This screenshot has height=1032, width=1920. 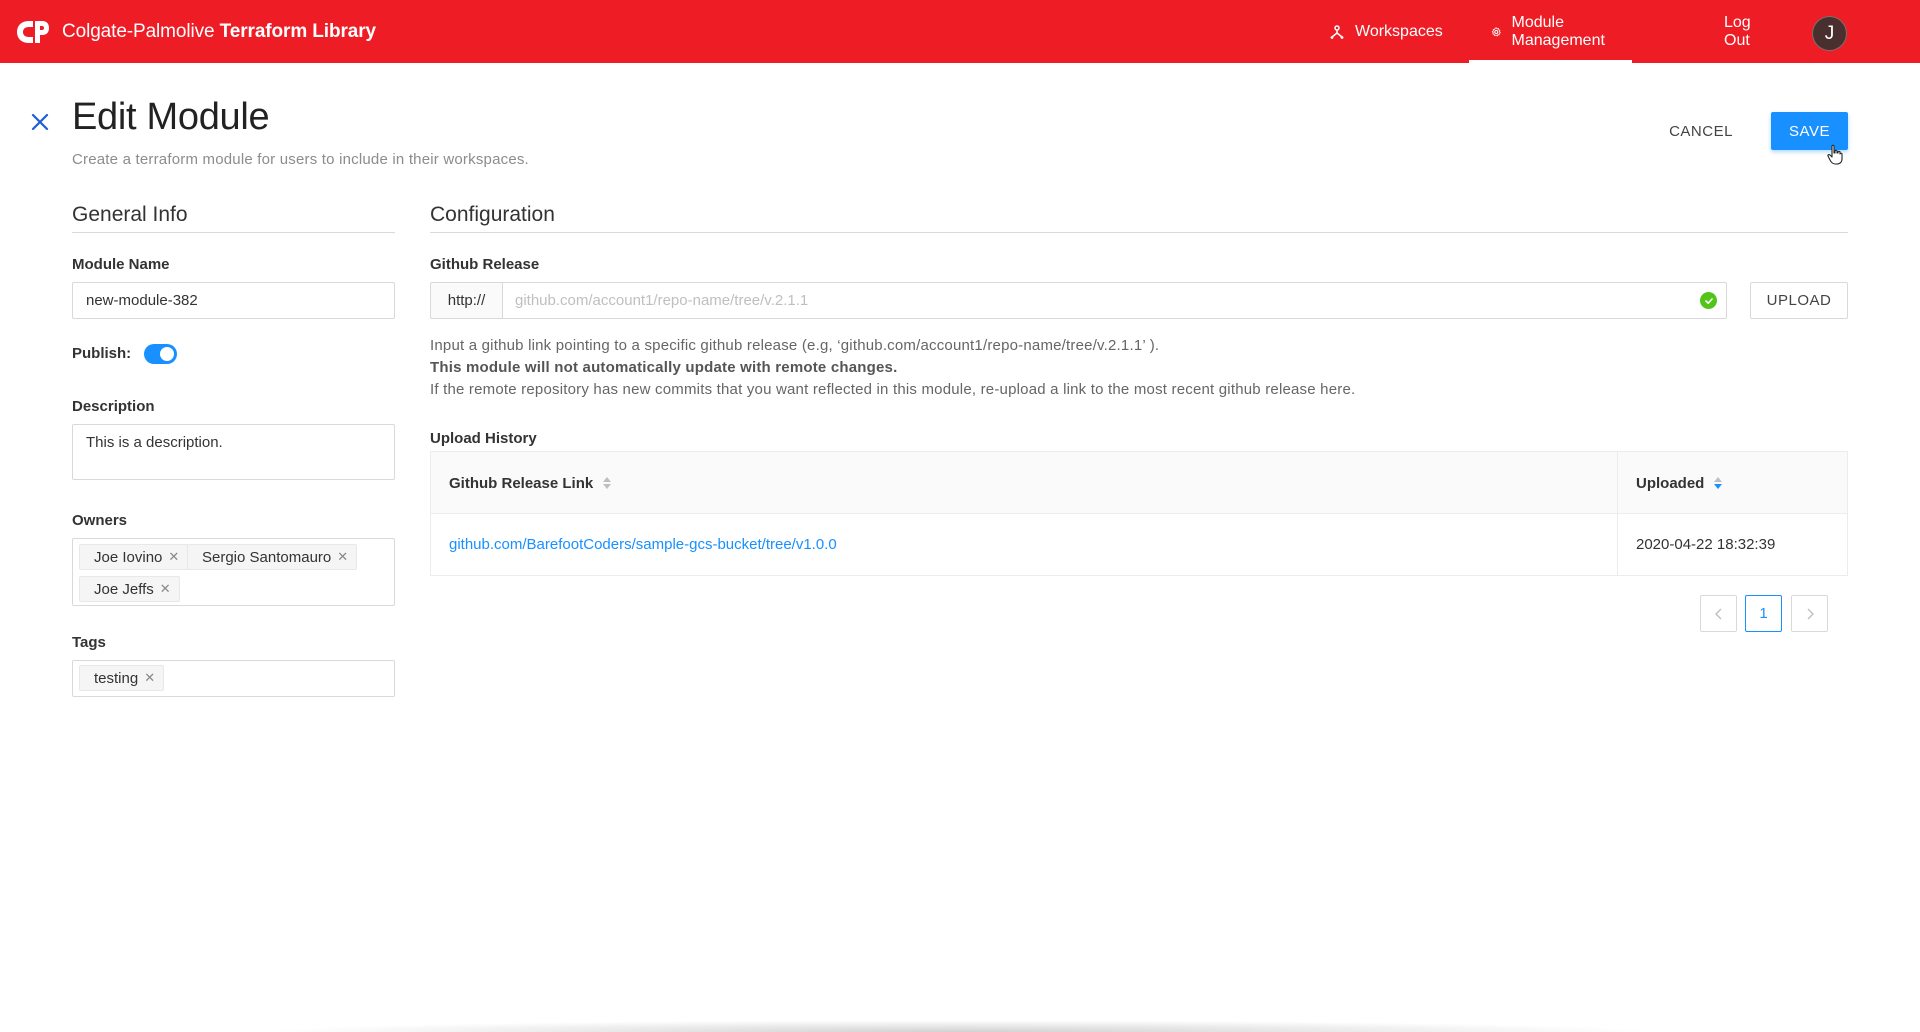 What do you see at coordinates (1617, 513) in the screenshot?
I see `column-divider` at bounding box center [1617, 513].